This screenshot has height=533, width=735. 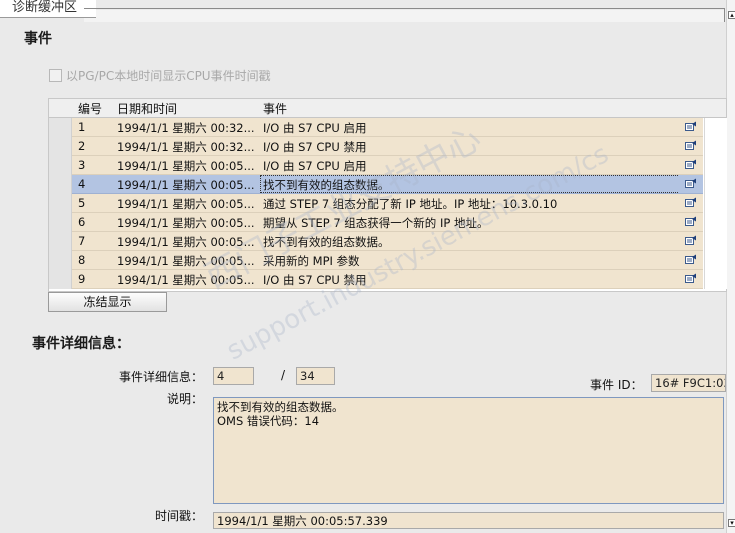 I want to click on event-id-label: 事件 ID：, so click(x=616, y=385).